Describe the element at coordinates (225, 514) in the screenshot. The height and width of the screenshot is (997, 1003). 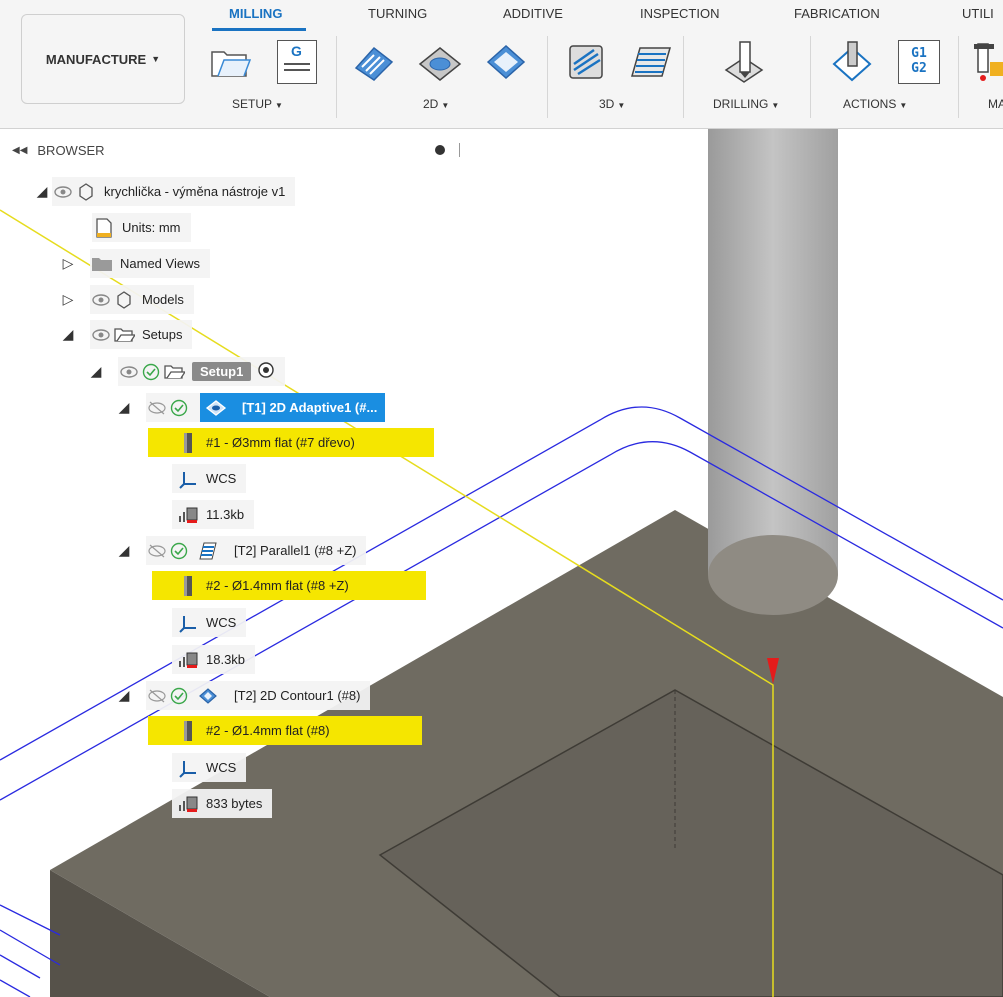
I see `size-1-label: 11.3kb` at that location.